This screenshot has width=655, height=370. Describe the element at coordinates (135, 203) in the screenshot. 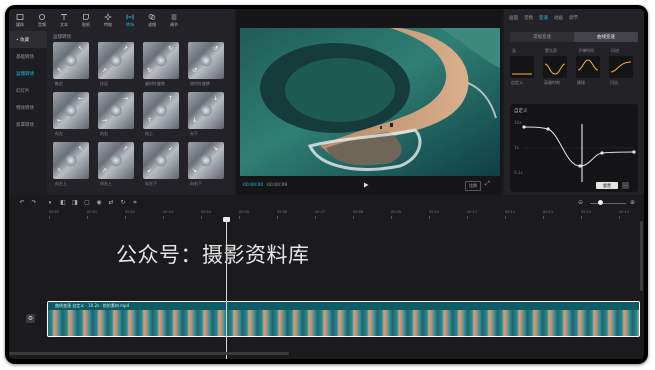

I see `crop-icon: ⌗` at that location.